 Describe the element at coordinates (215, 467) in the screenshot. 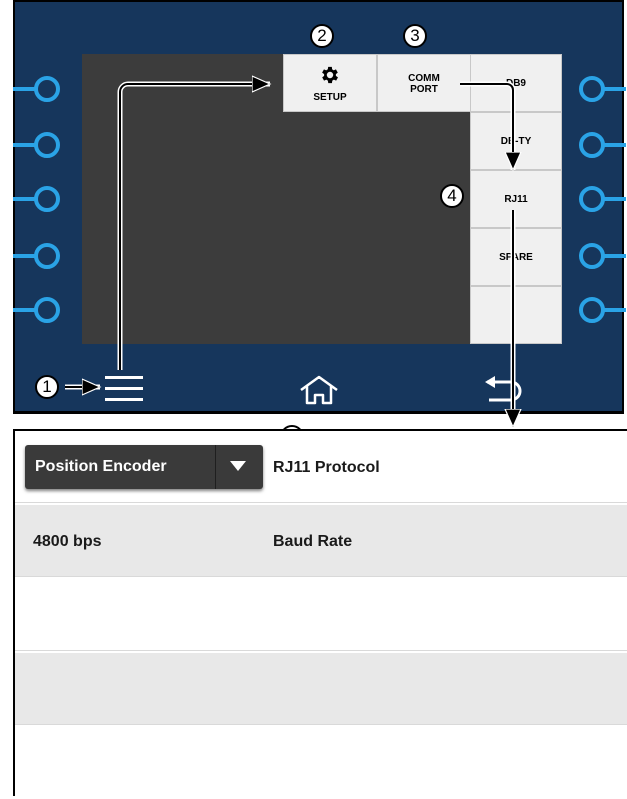

I see `dropdown-divider` at that location.